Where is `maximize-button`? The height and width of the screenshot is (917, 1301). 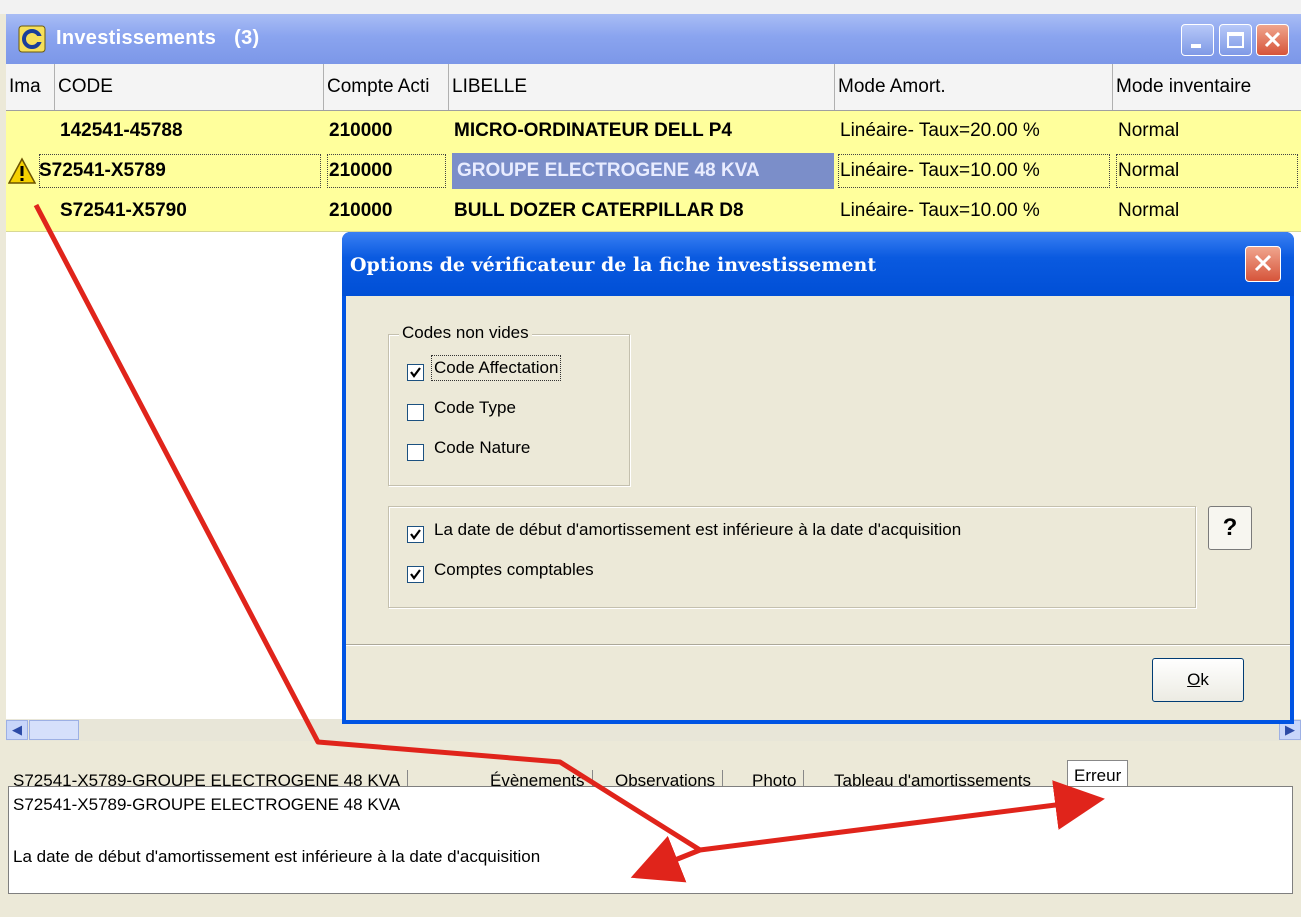
maximize-button is located at coordinates (1235, 40).